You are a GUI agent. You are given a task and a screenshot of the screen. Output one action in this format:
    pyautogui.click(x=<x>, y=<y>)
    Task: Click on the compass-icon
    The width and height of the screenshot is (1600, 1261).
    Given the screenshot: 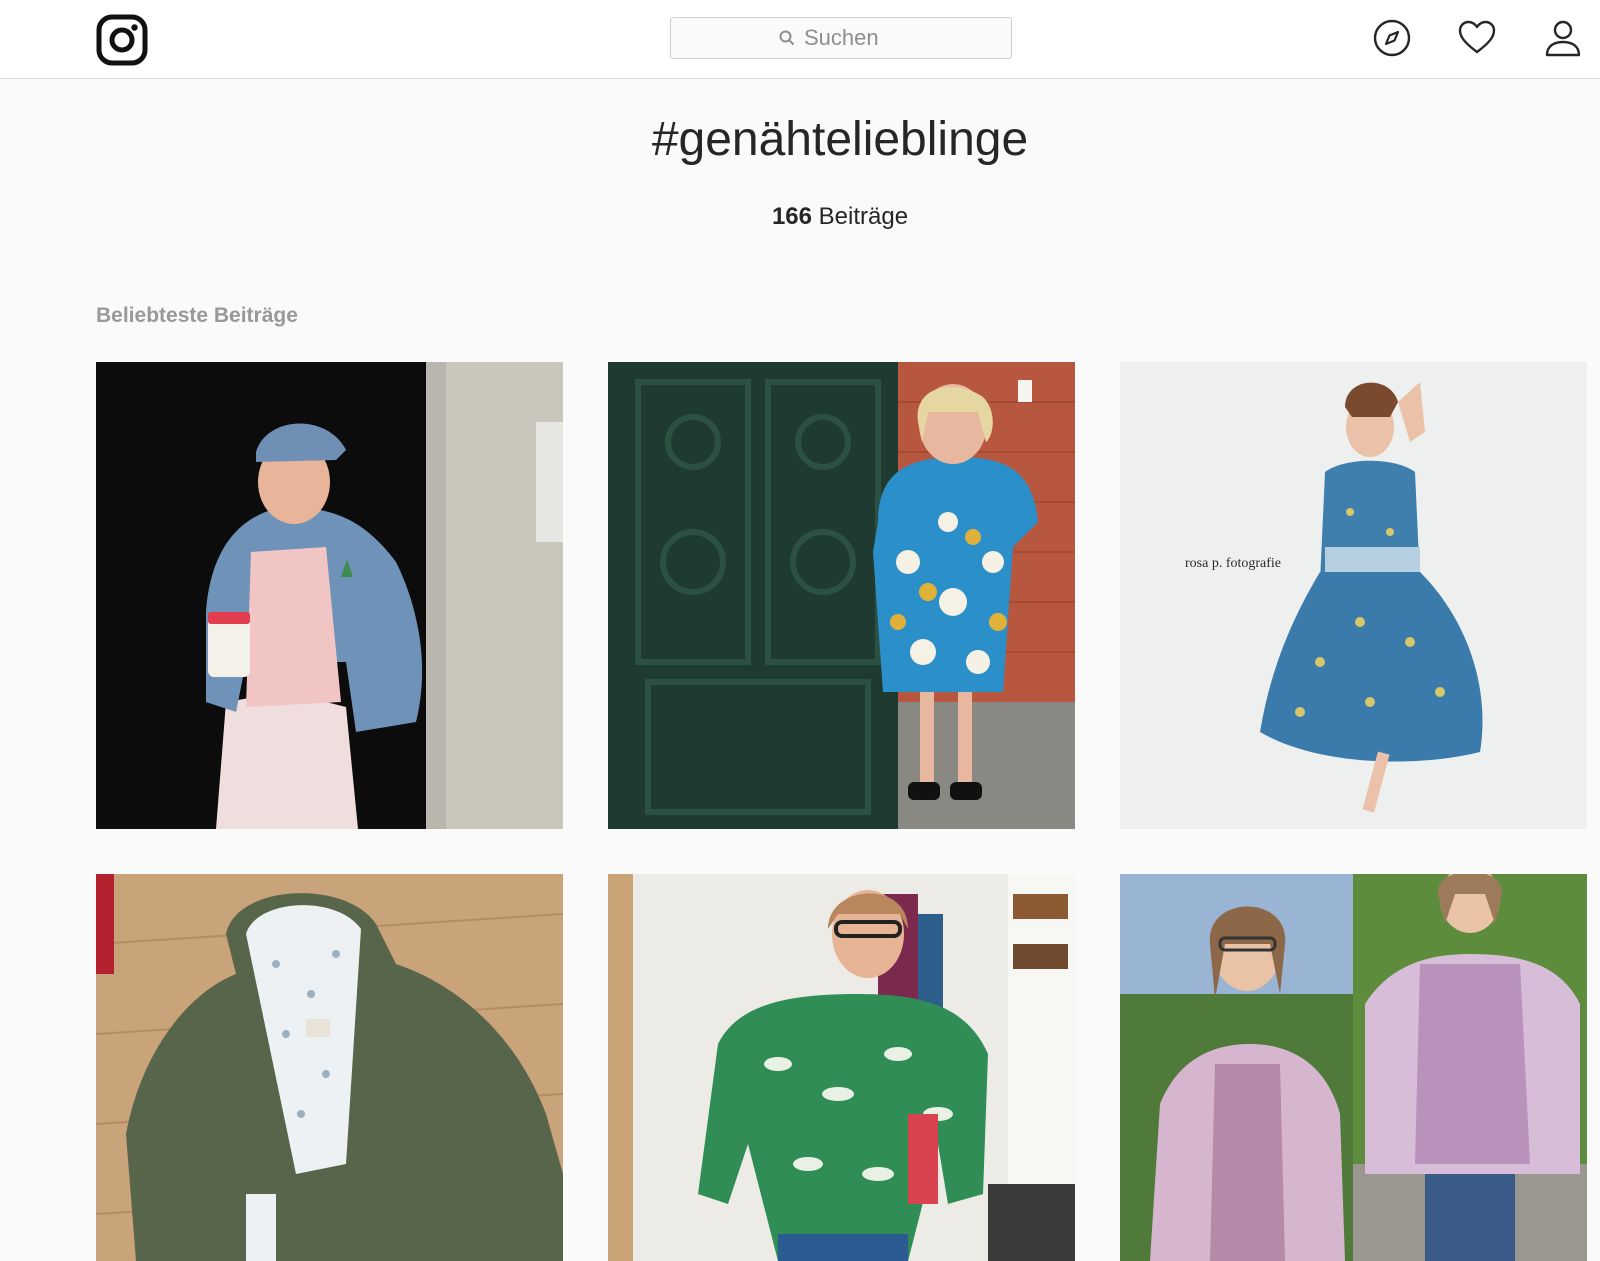 What is the action you would take?
    pyautogui.click(x=1392, y=38)
    